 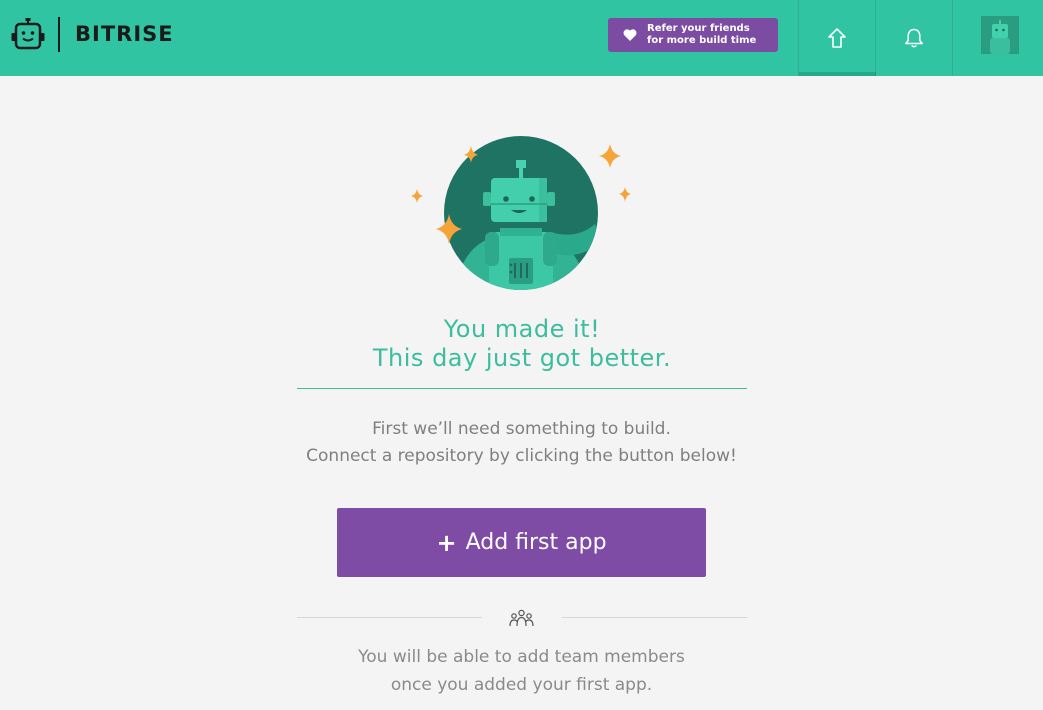 What do you see at coordinates (522, 329) in the screenshot?
I see `headline-line-1: You made it!` at bounding box center [522, 329].